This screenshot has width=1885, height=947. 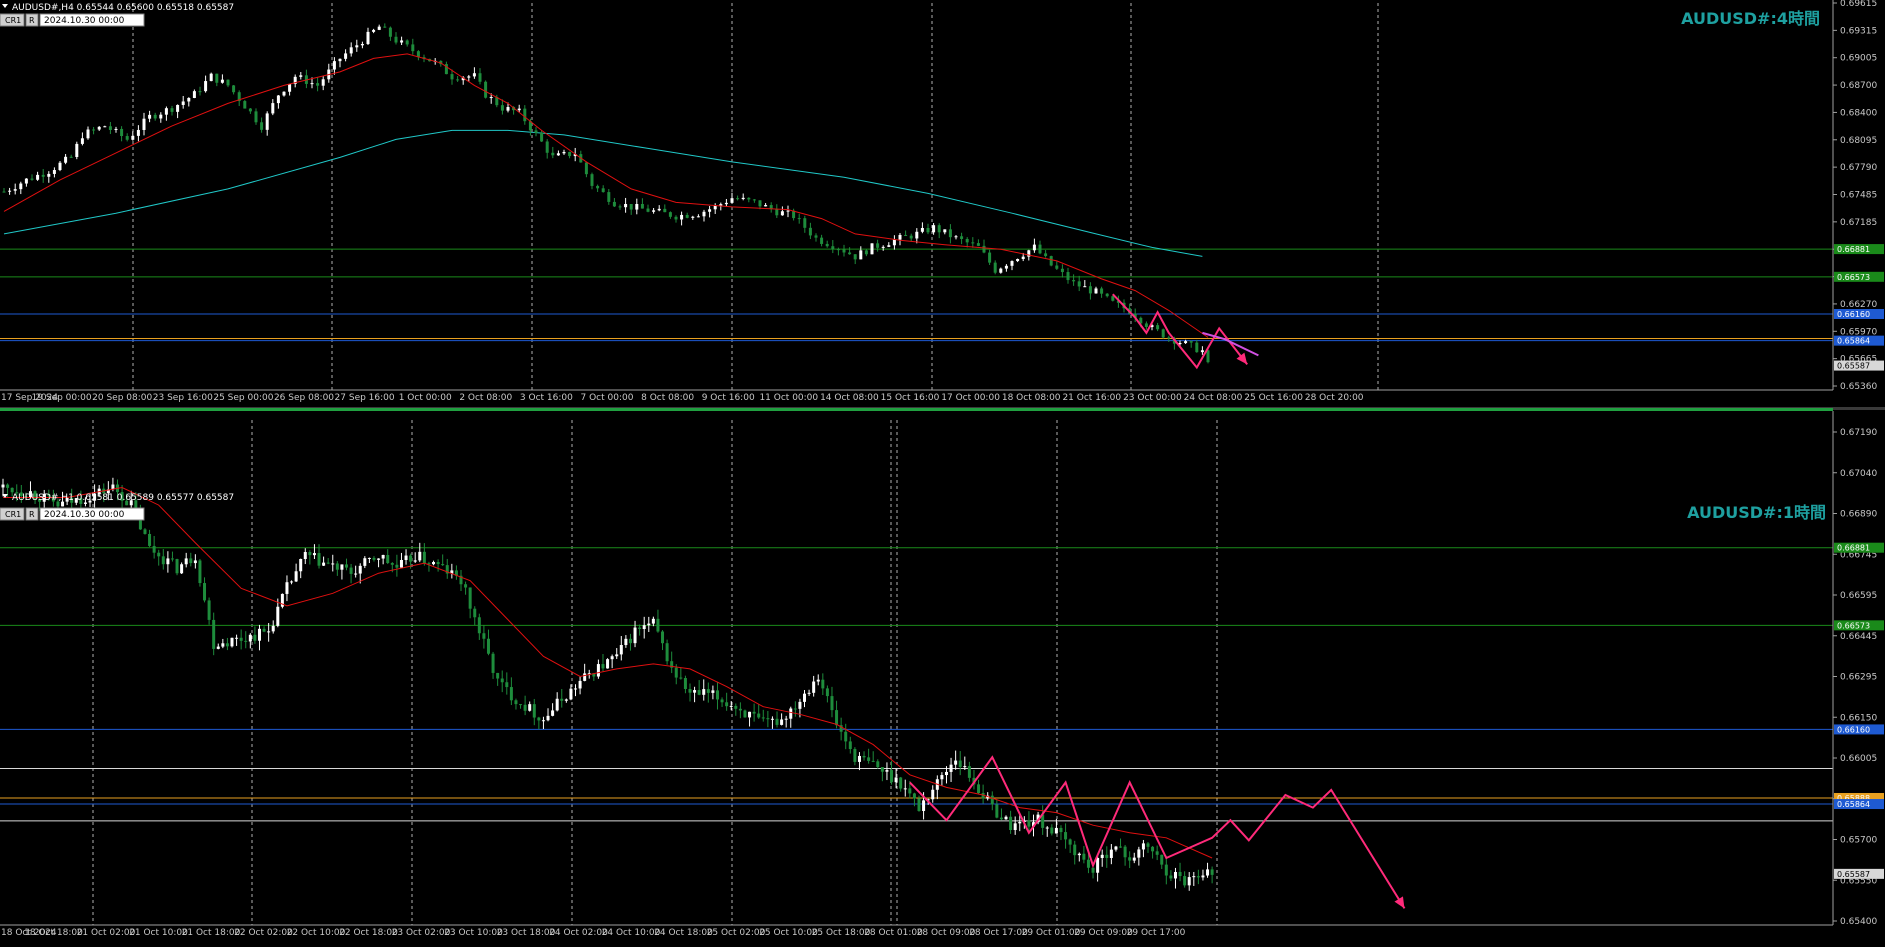 What do you see at coordinates (12, 514) in the screenshot?
I see `bottom-cr1-button: CR1` at bounding box center [12, 514].